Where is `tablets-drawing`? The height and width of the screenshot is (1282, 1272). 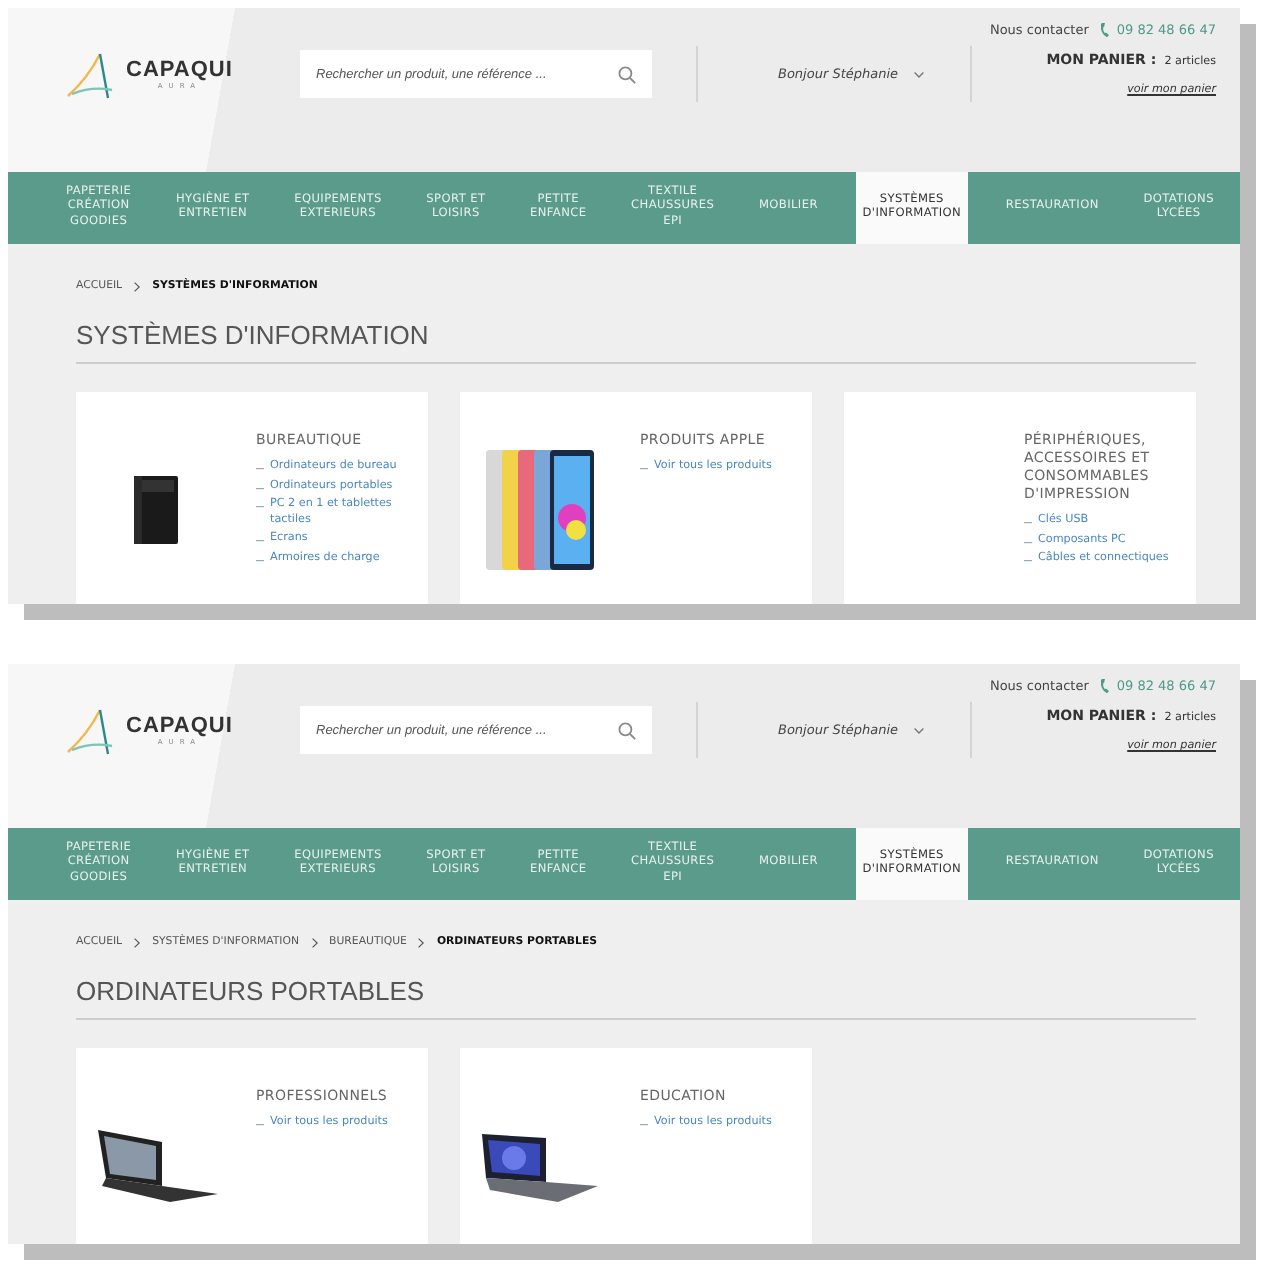
tablets-drawing is located at coordinates (540, 510).